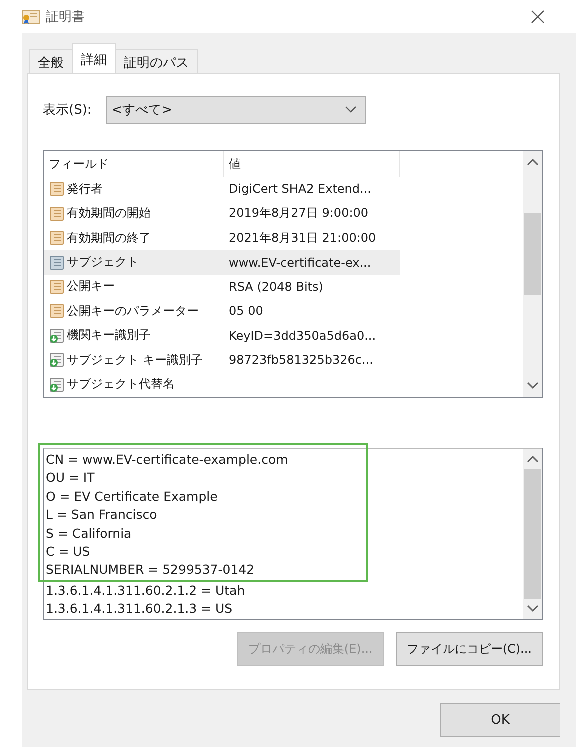 Image resolution: width=576 pixels, height=747 pixels. What do you see at coordinates (67, 110) in the screenshot?
I see `show-label: 表示(S):` at bounding box center [67, 110].